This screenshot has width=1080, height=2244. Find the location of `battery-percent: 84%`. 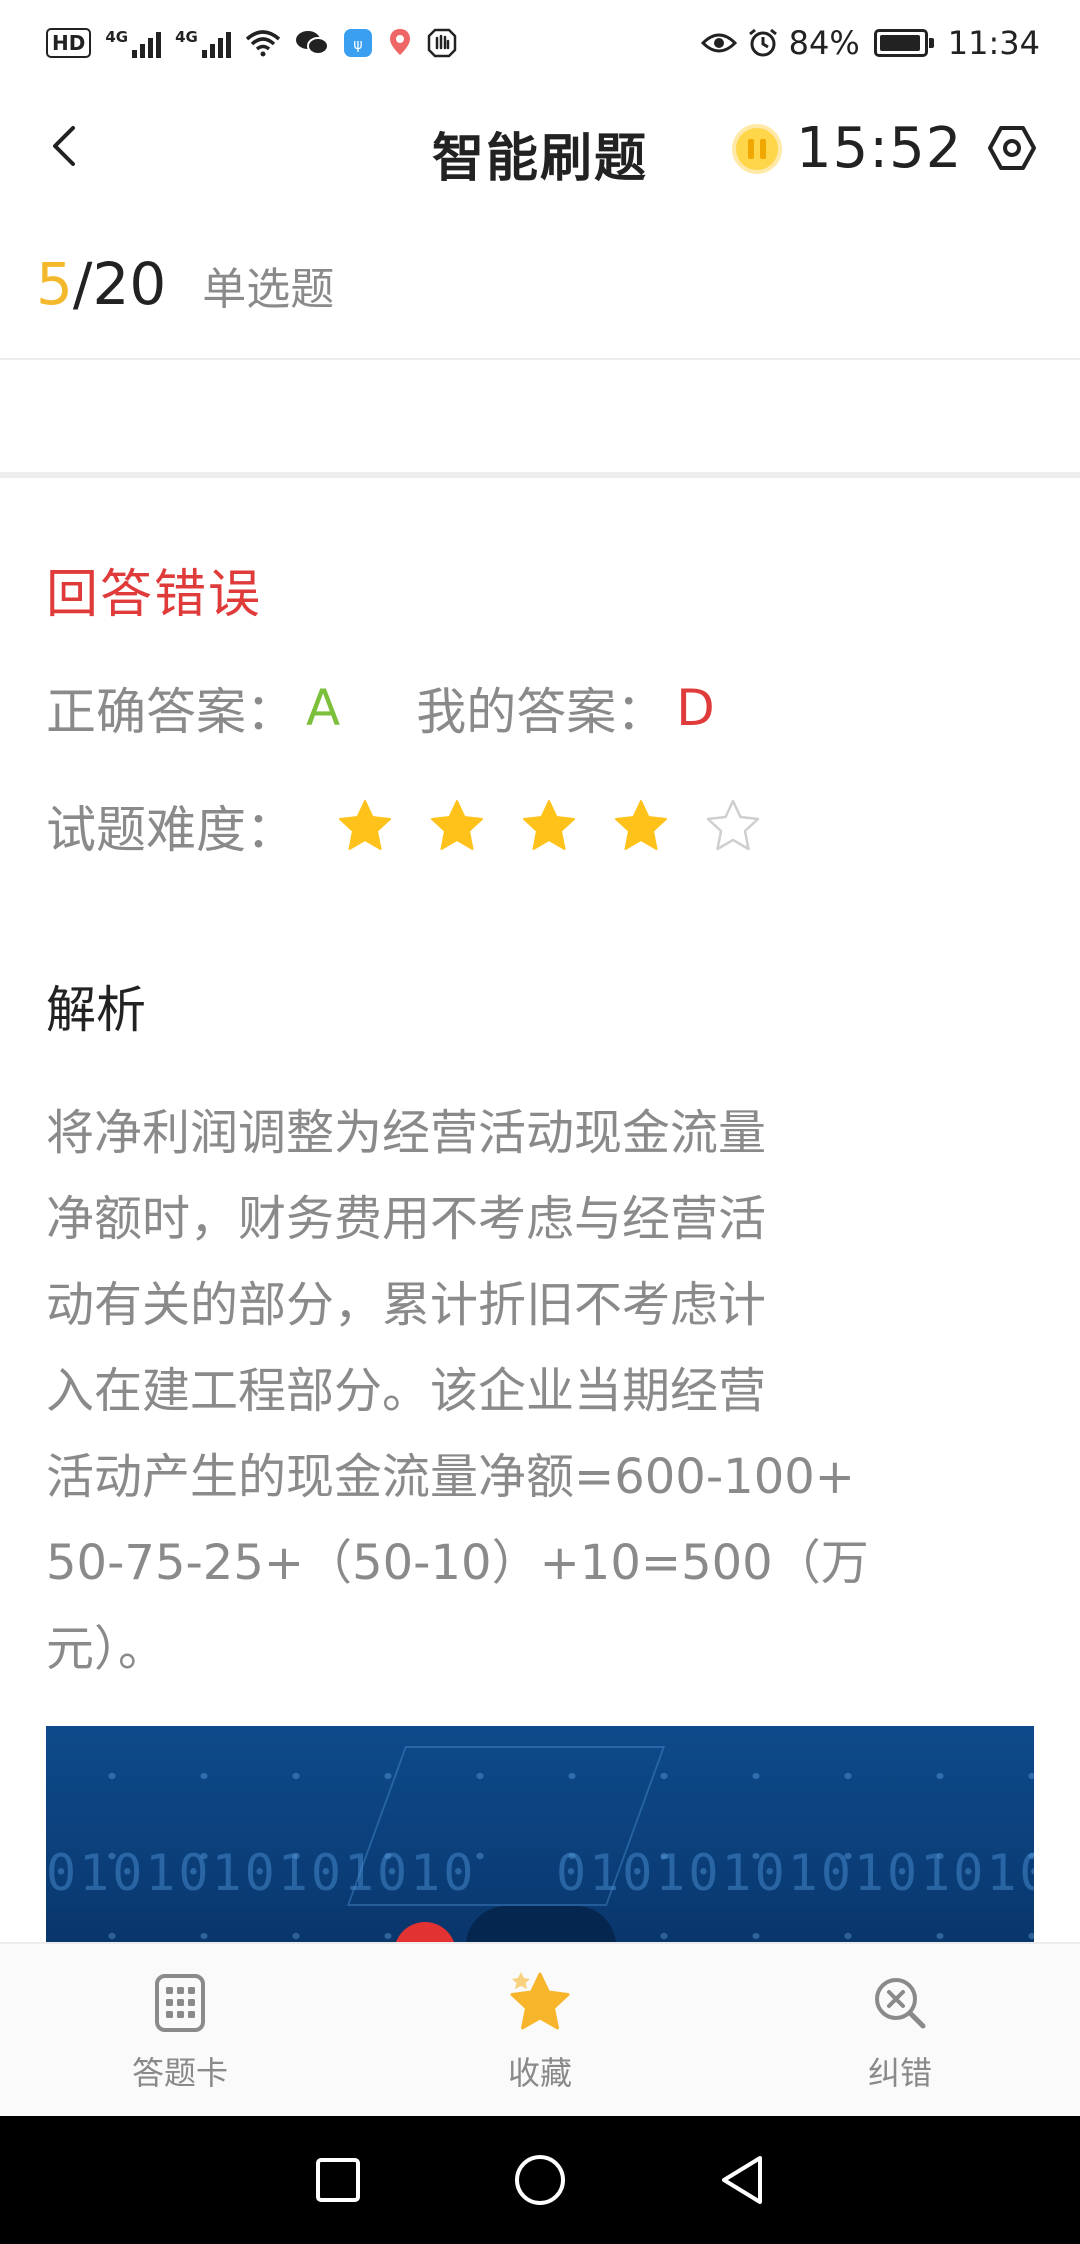

battery-percent: 84% is located at coordinates (824, 43).